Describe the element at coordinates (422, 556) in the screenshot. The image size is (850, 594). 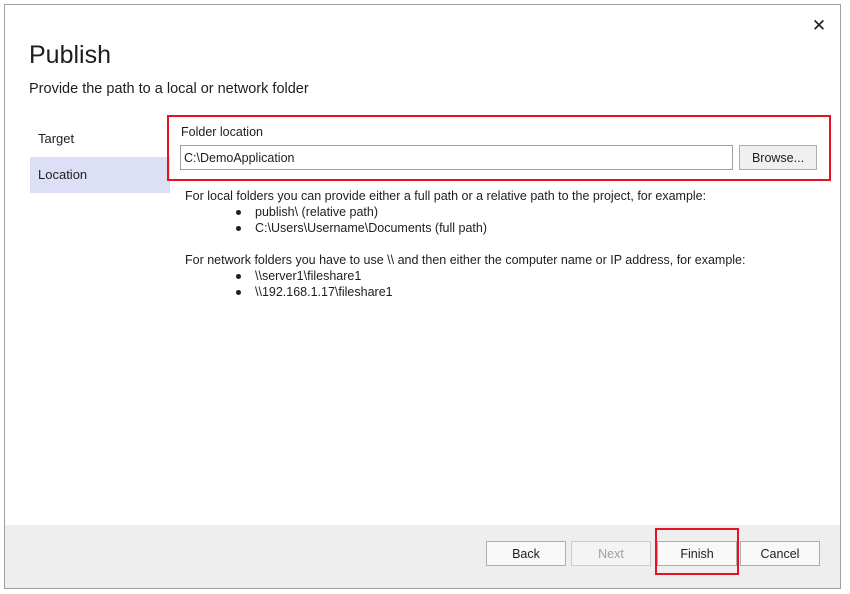
I see `dialog-footer: Back Next Finish Cancel` at that location.